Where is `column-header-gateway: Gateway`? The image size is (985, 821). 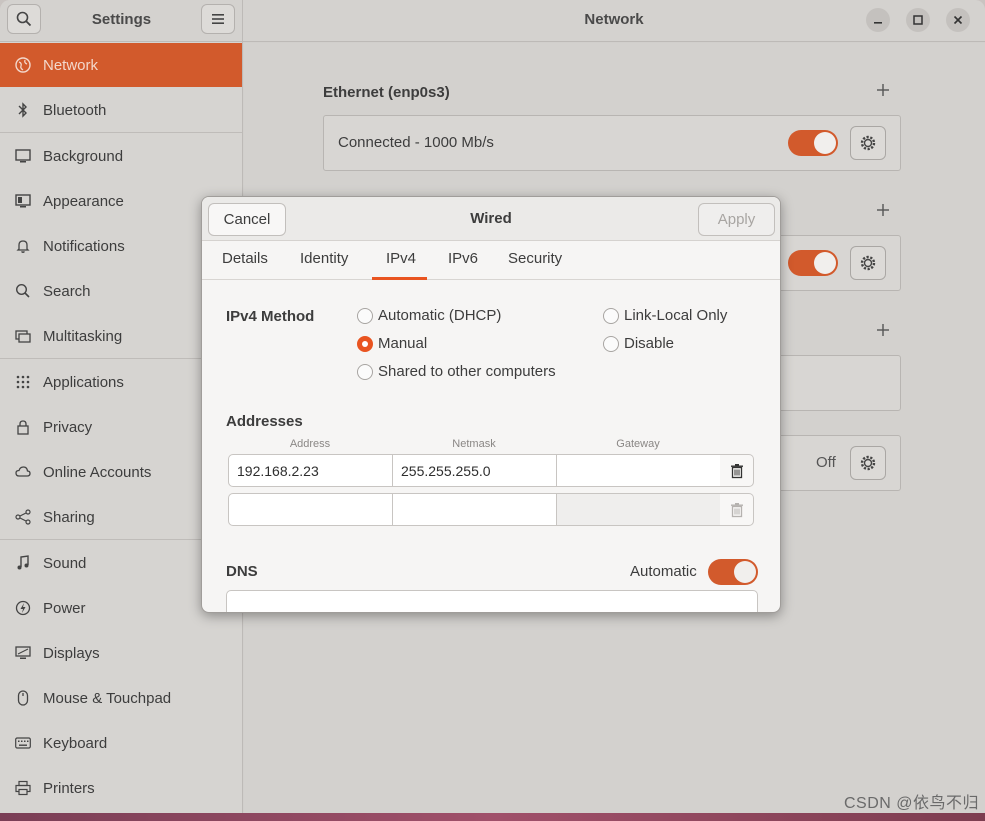
column-header-gateway: Gateway is located at coordinates (638, 444).